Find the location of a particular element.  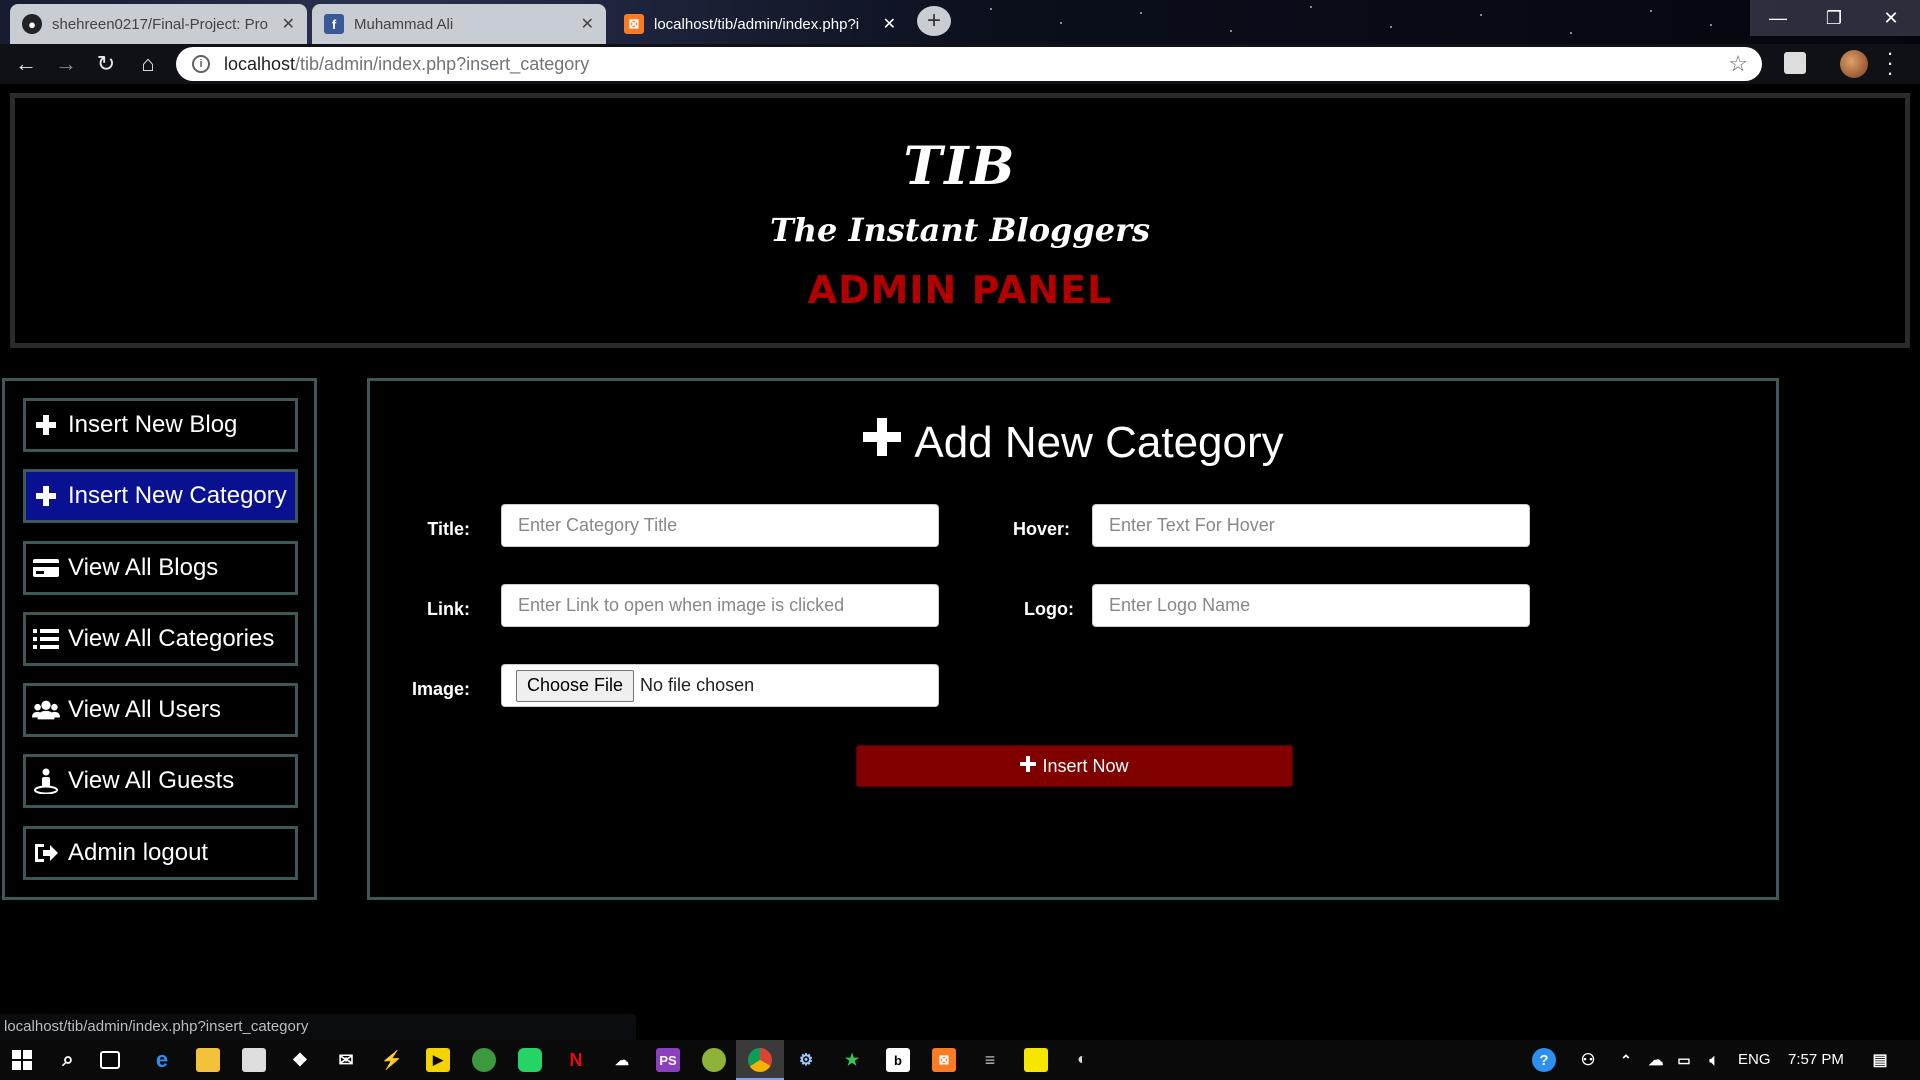

tab-title: shehreen0217/Final-Project: Pro is located at coordinates (160, 24).